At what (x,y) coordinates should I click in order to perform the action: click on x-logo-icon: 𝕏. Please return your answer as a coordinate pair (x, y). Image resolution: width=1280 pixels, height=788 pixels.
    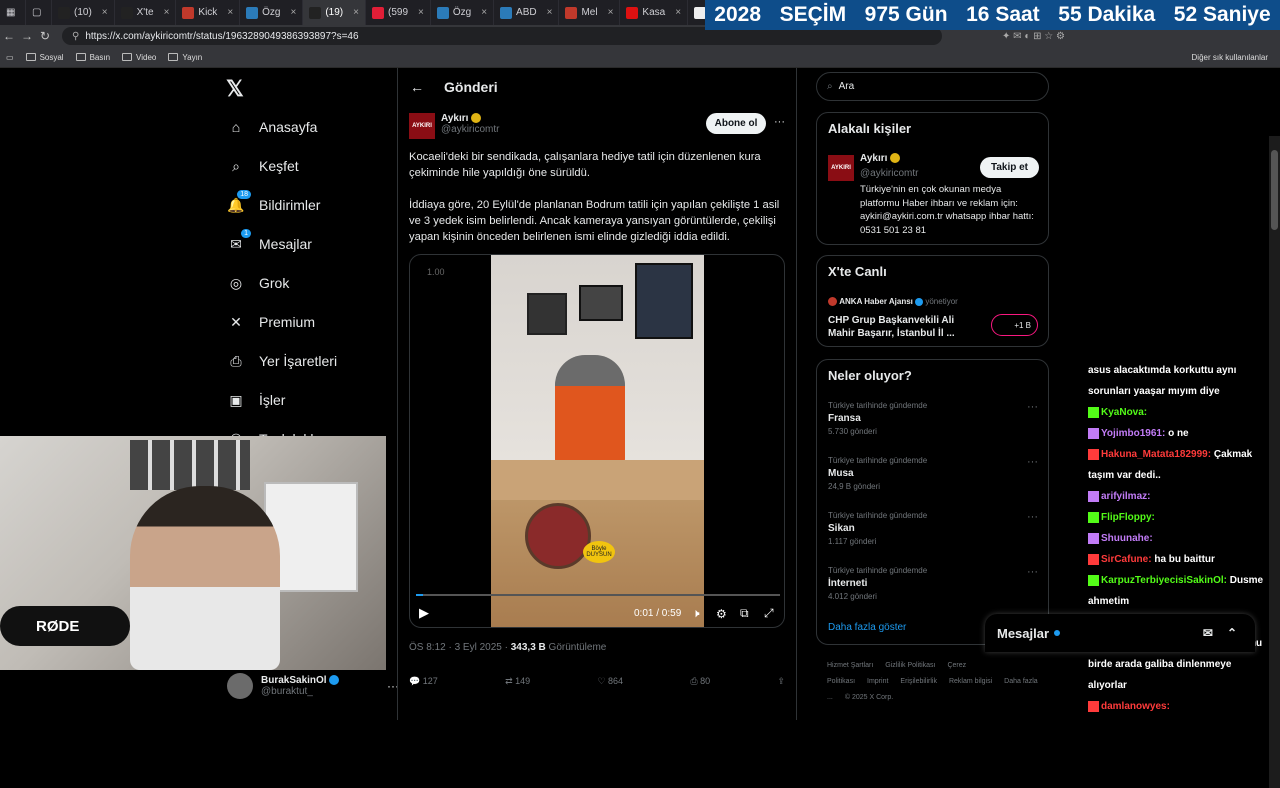
    Looking at the image, I should click on (235, 89).